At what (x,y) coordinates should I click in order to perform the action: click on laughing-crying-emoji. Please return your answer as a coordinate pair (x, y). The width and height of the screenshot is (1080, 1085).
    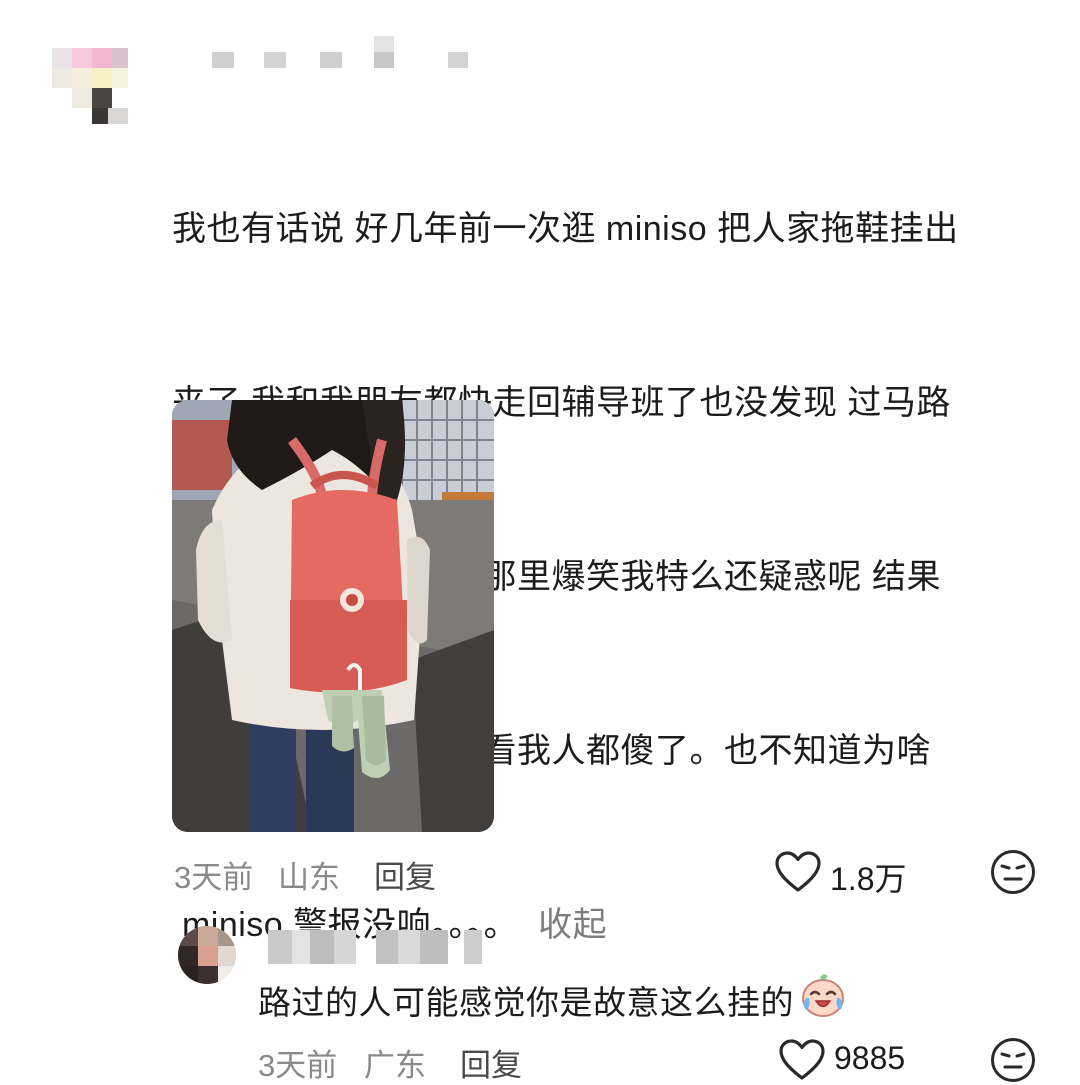
    Looking at the image, I should click on (823, 995).